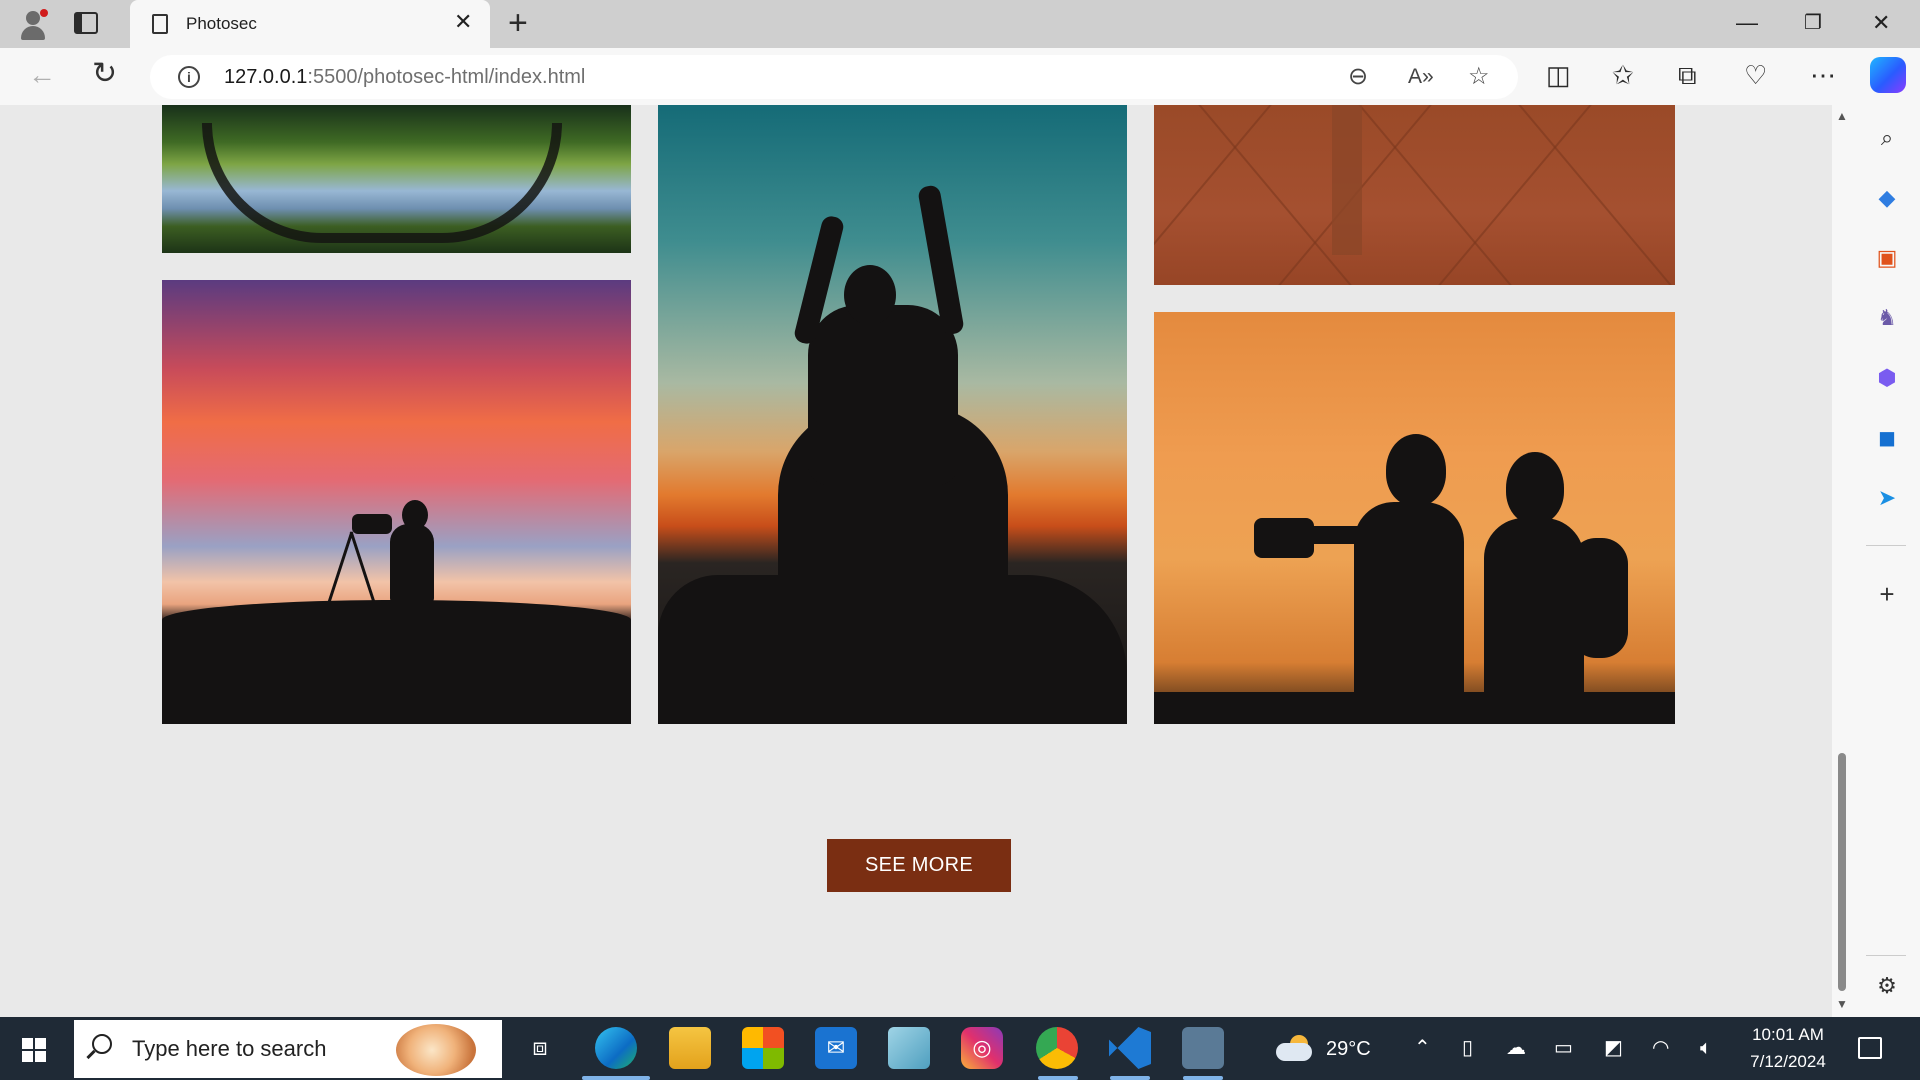  What do you see at coordinates (310, 24) in the screenshot?
I see `tab-photosec: Photosec ✕` at bounding box center [310, 24].